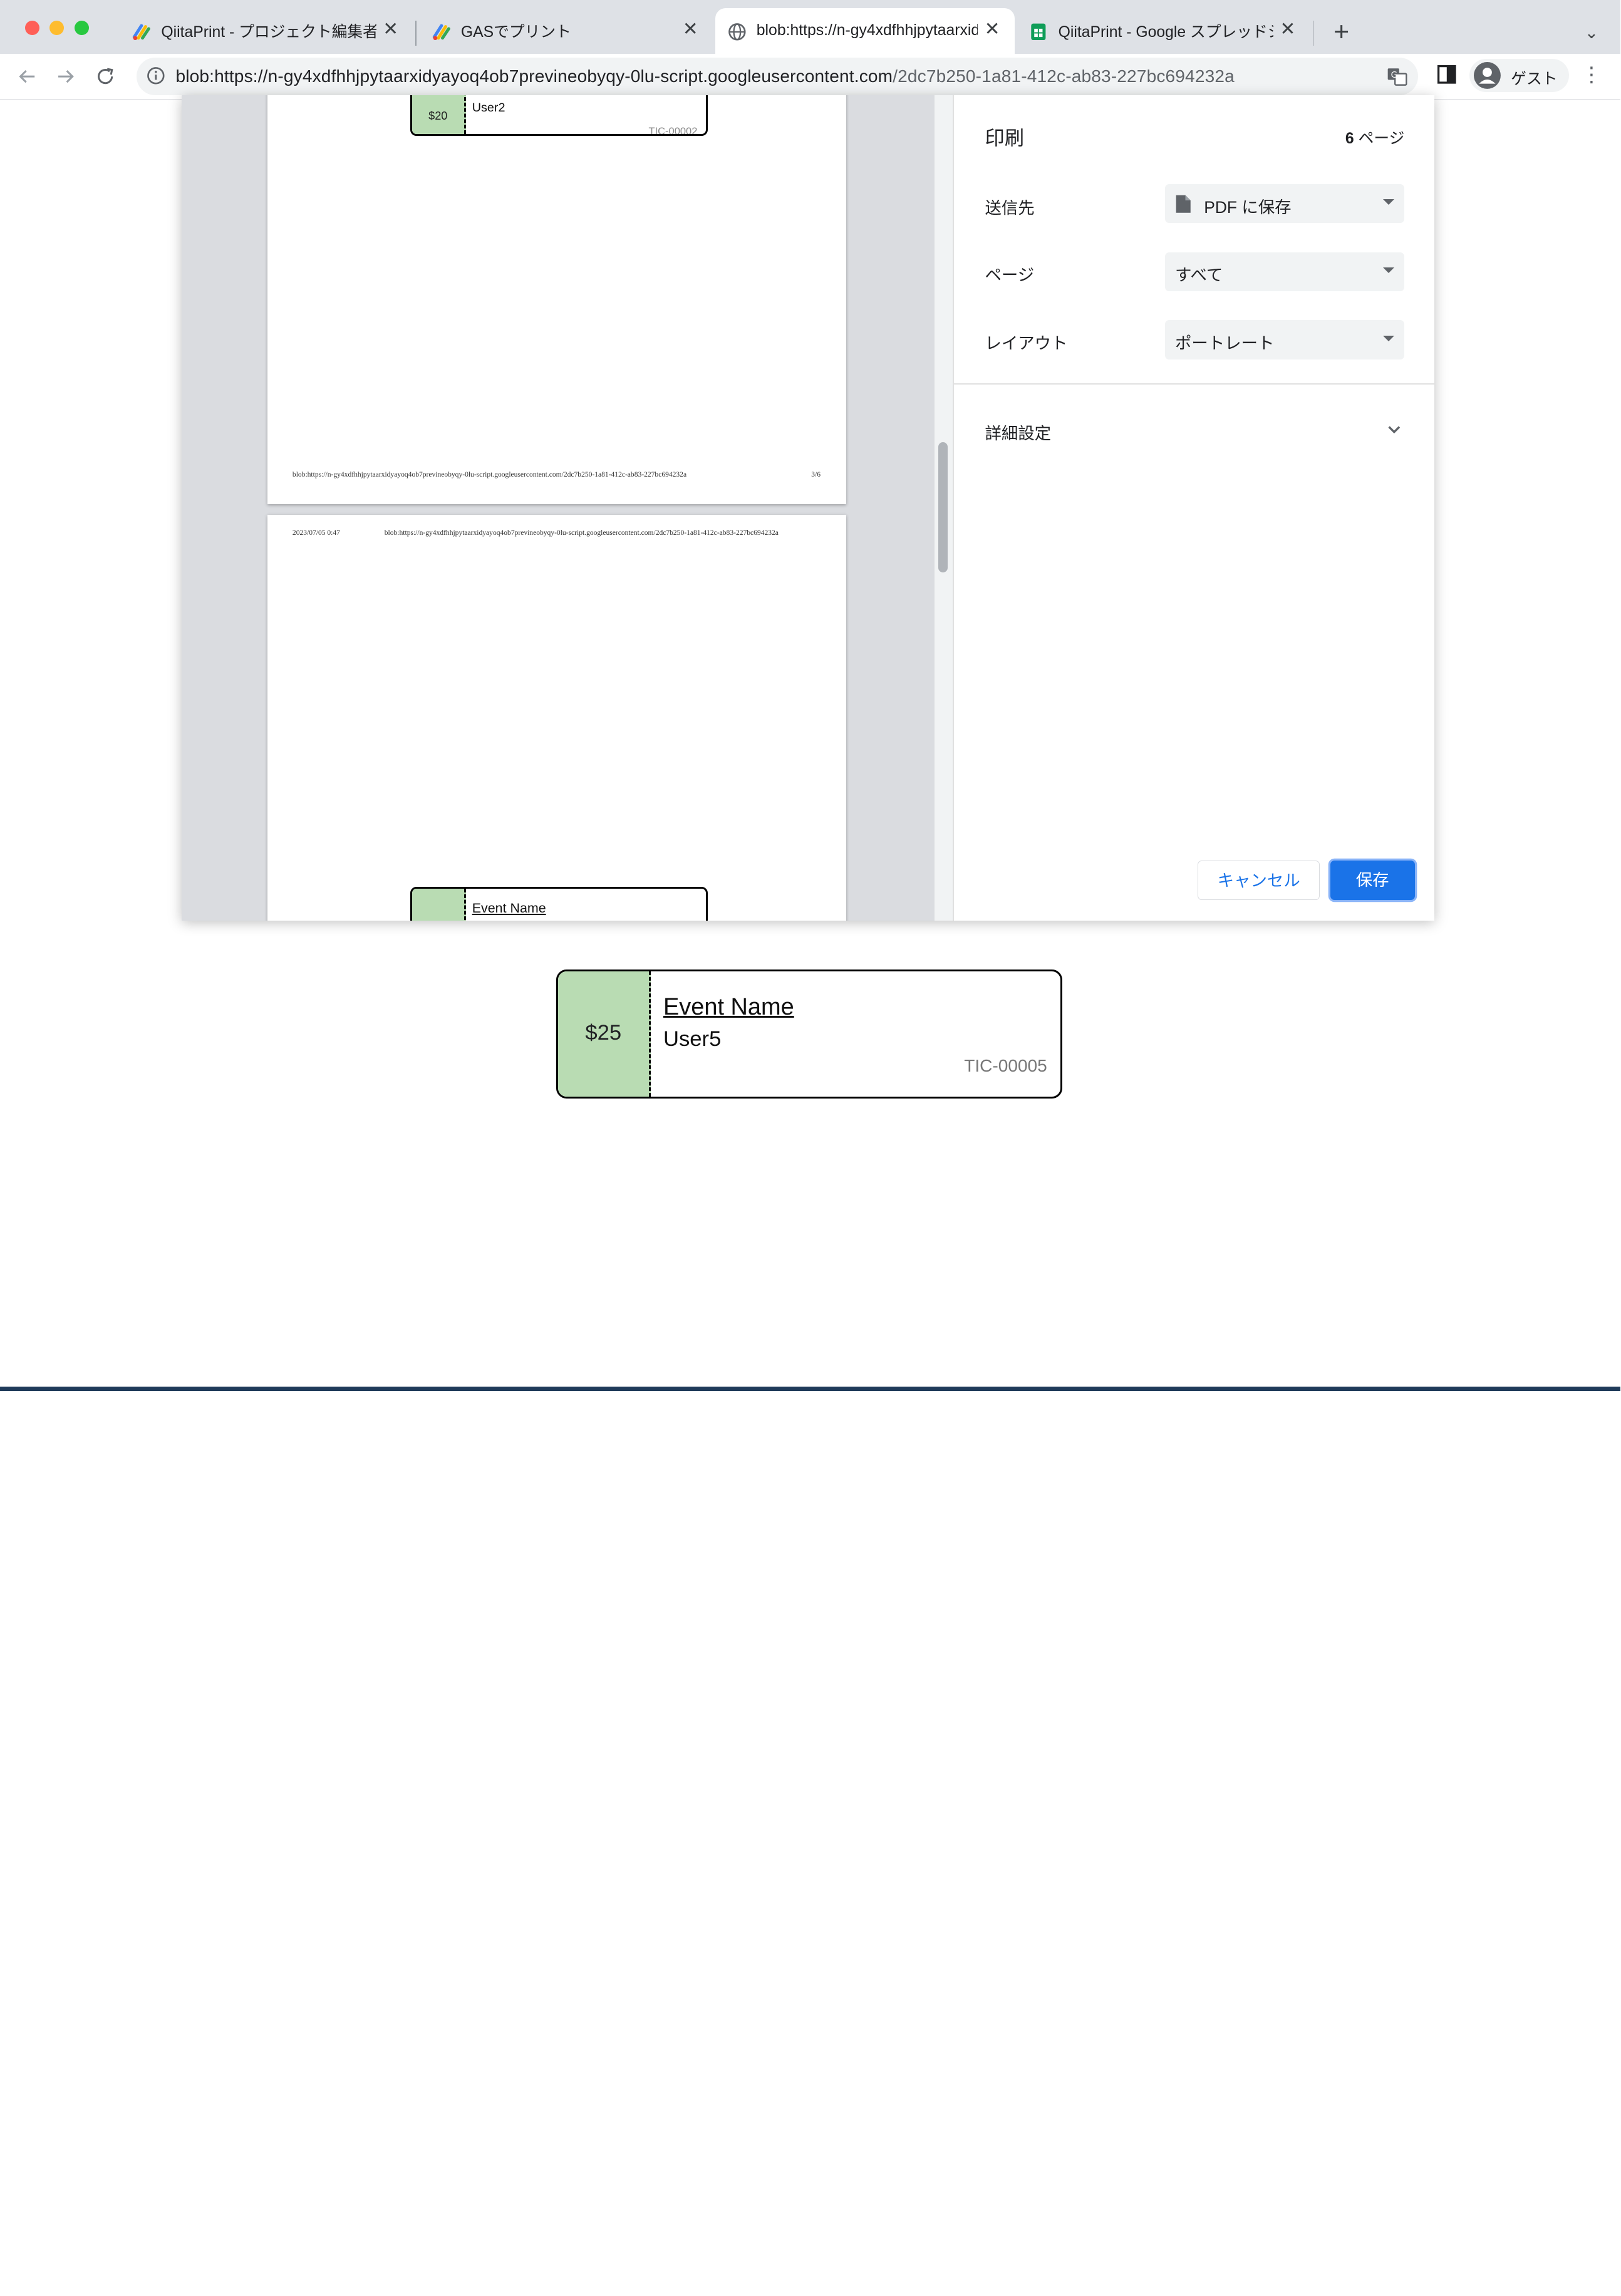 The width and height of the screenshot is (1621, 2296). I want to click on ticket-id: TIC-00005, so click(1005, 1065).